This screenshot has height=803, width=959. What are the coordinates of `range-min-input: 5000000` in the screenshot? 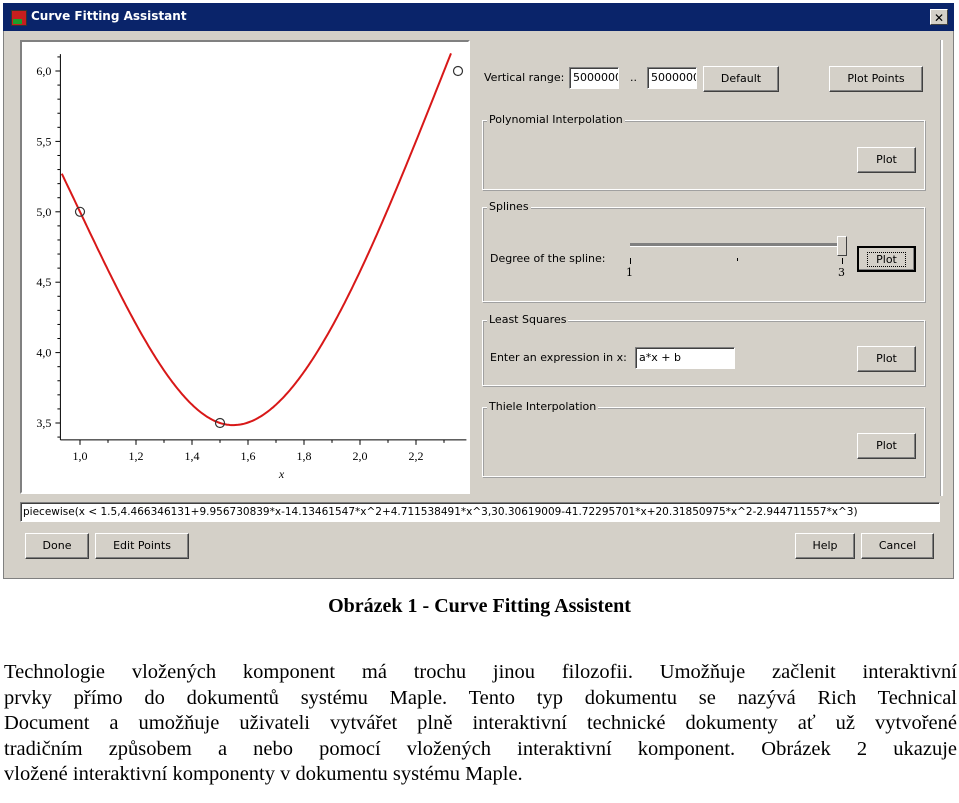 It's located at (594, 78).